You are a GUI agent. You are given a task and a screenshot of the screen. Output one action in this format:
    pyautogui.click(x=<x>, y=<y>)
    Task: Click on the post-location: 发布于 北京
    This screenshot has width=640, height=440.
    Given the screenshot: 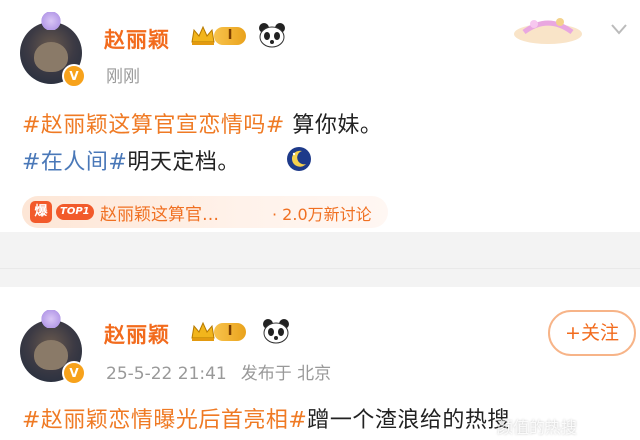 What is the action you would take?
    pyautogui.click(x=286, y=374)
    